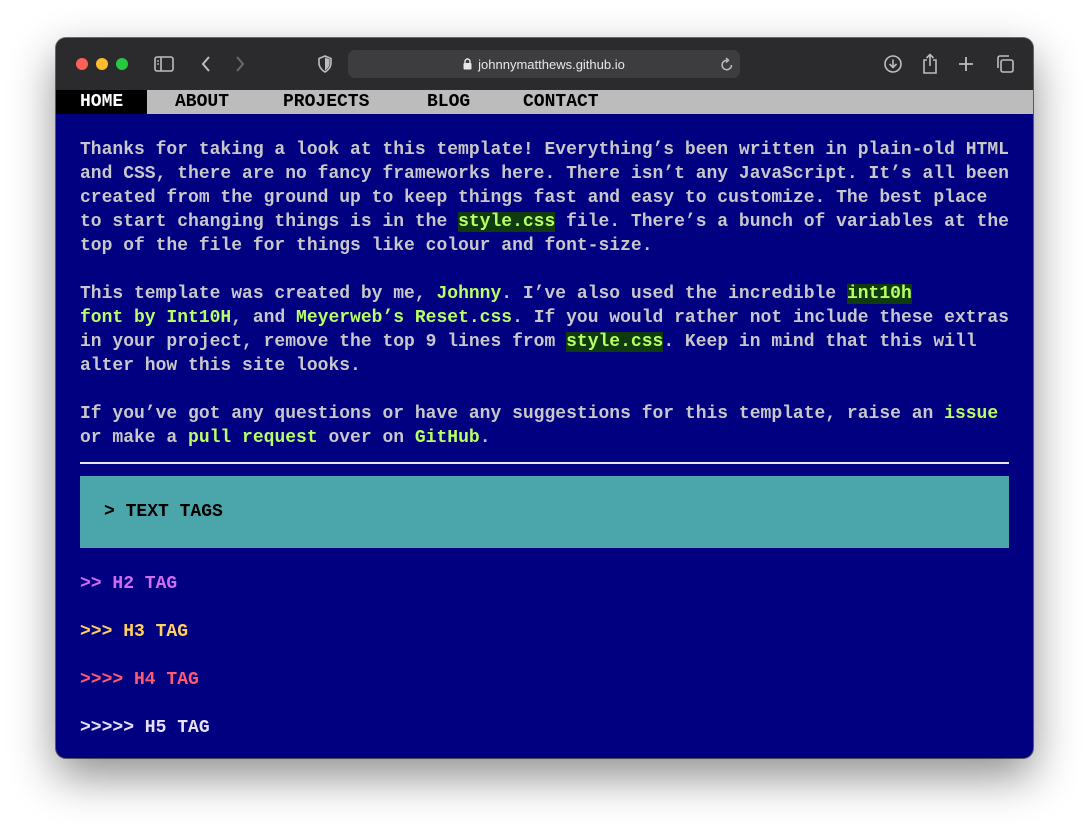  I want to click on nav-about: ABOUT, so click(202, 102).